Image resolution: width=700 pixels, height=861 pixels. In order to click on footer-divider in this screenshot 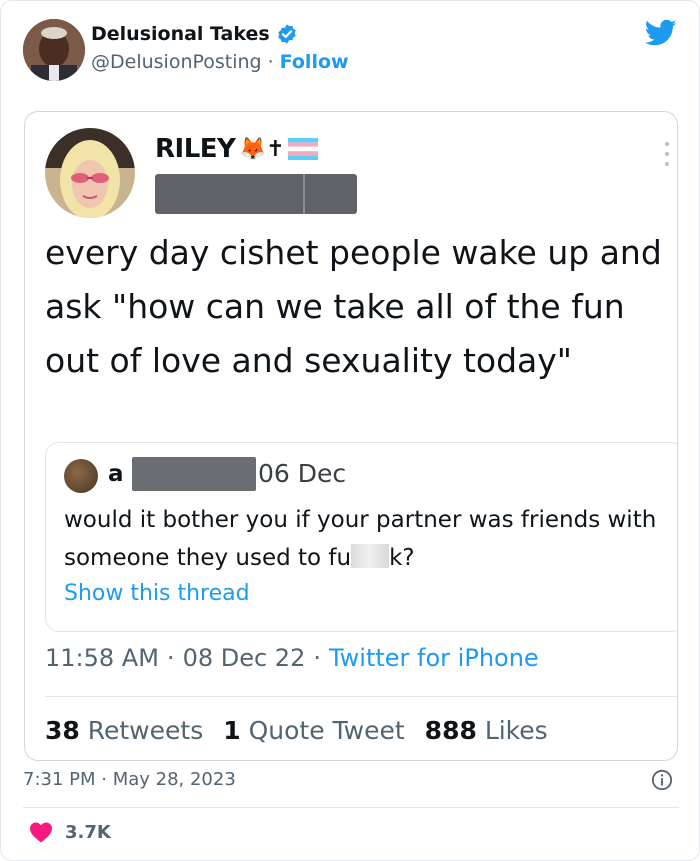, I will do `click(351, 807)`.